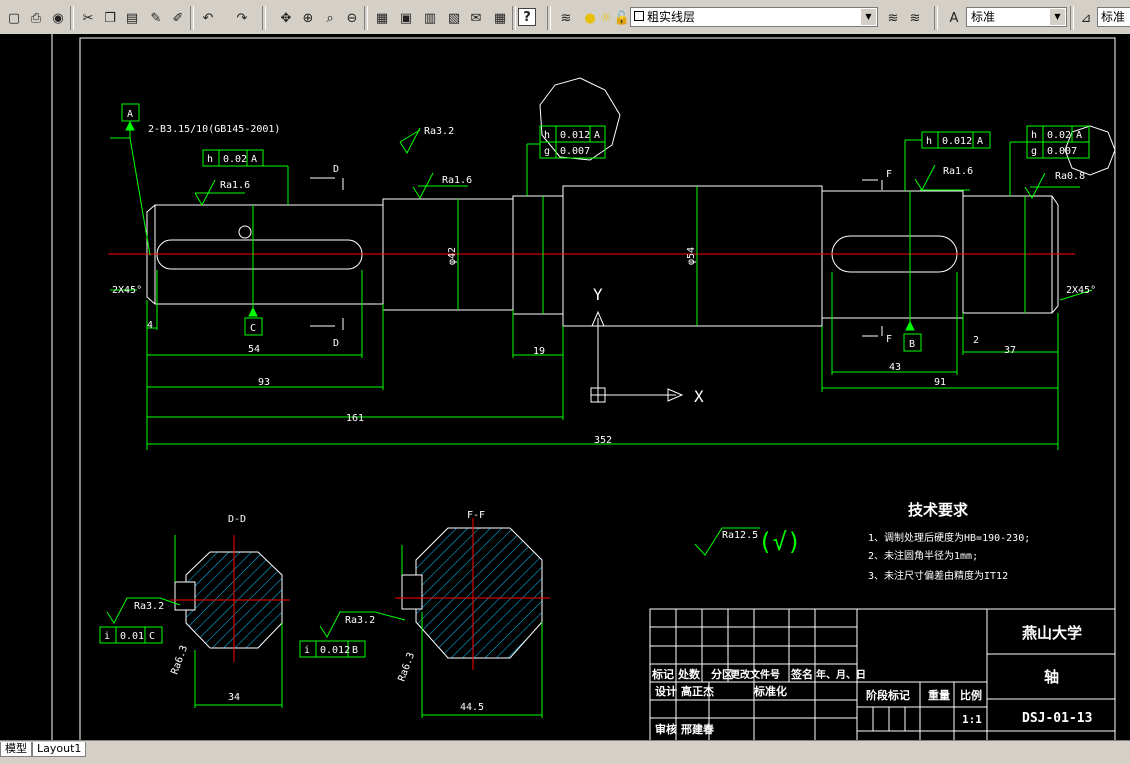 This screenshot has height=764, width=1130. I want to click on paste-icon: ▤, so click(132, 18).